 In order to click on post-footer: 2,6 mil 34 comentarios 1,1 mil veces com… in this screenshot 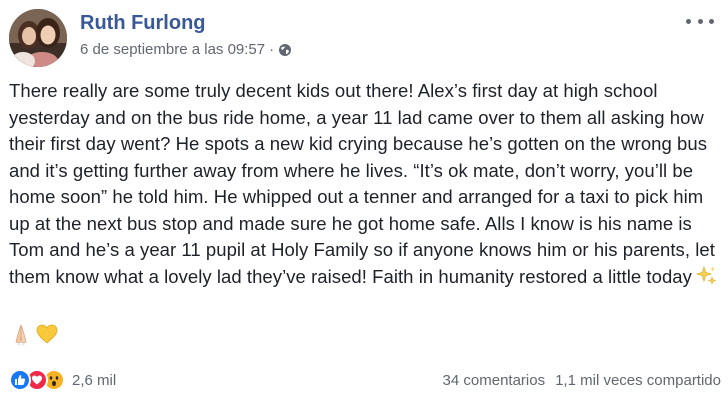, I will do `click(365, 380)`.